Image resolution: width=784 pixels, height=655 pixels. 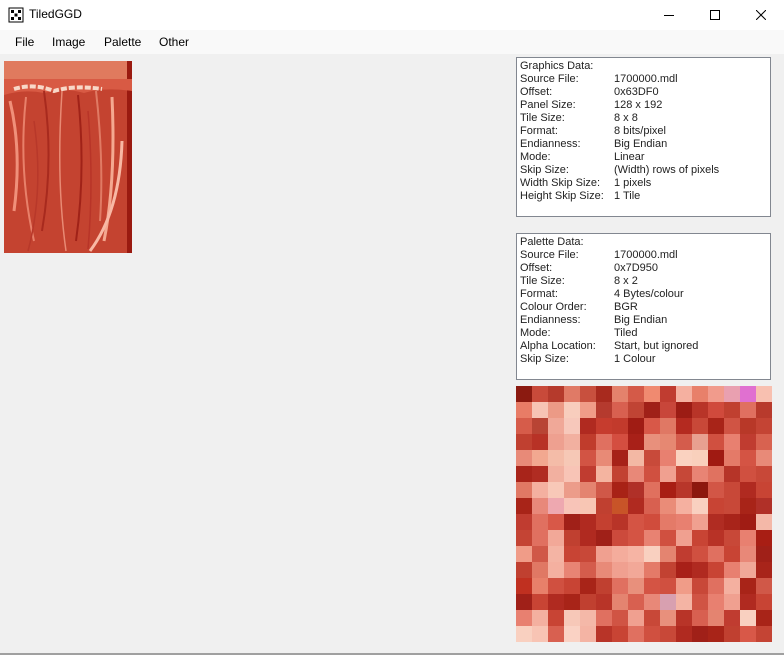 I want to click on menu-image: Image, so click(x=68, y=42).